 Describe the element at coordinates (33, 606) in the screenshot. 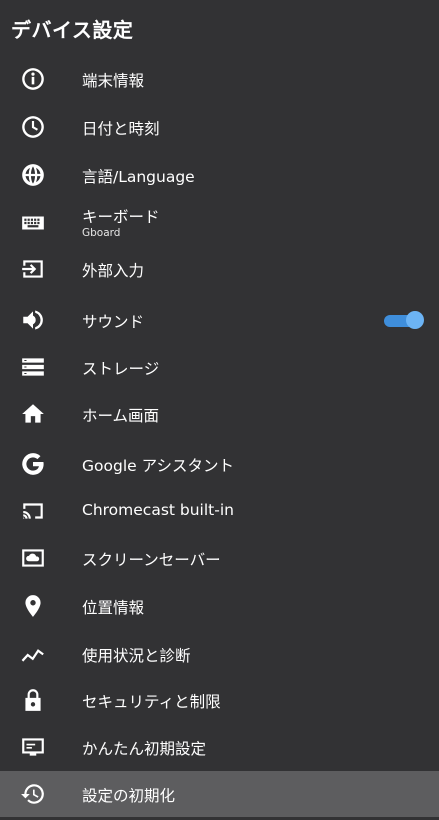

I see `location-pin-icon` at that location.